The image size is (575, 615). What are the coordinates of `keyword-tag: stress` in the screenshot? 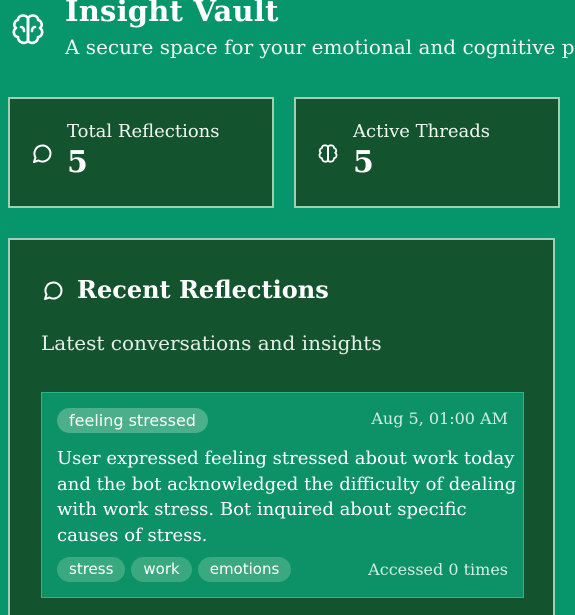 It's located at (91, 569).